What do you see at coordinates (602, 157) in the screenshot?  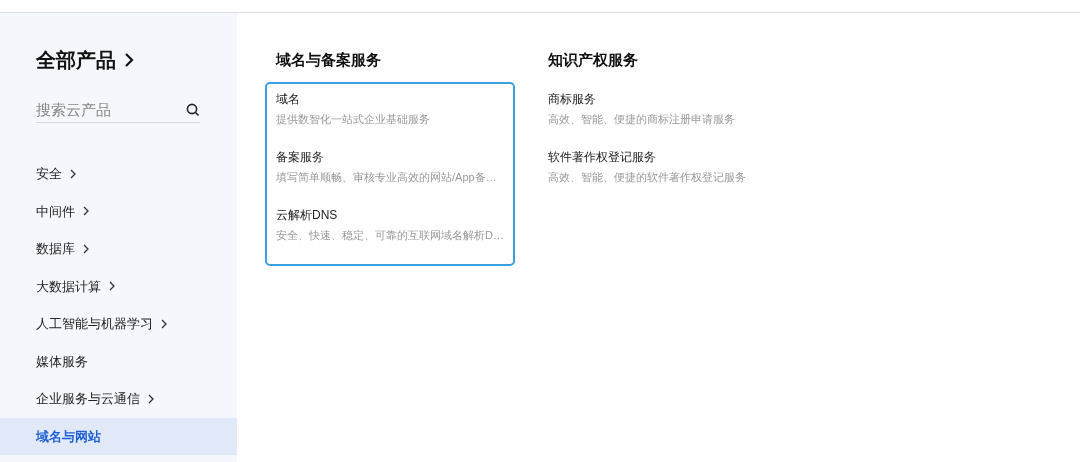 I see `product-name: 软件著作权登记服务` at bounding box center [602, 157].